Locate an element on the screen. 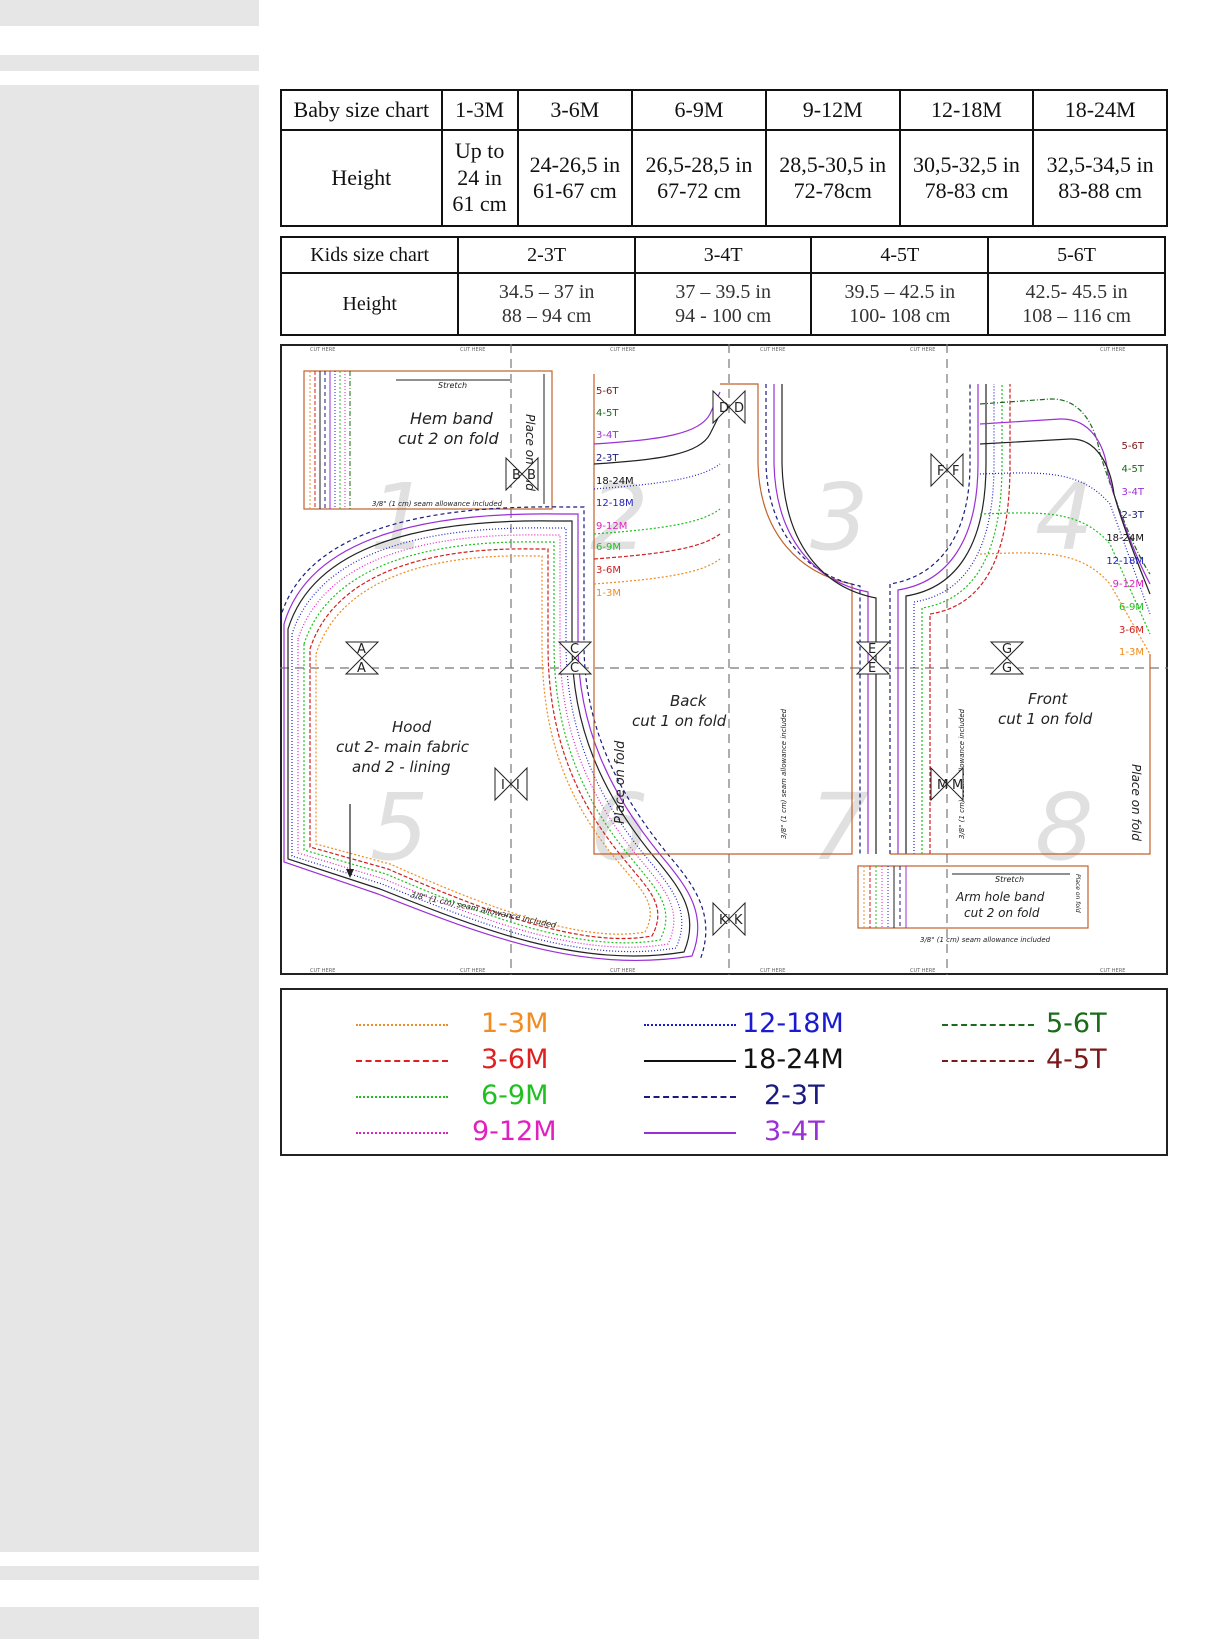  marker-letter: M is located at coordinates (942, 785).